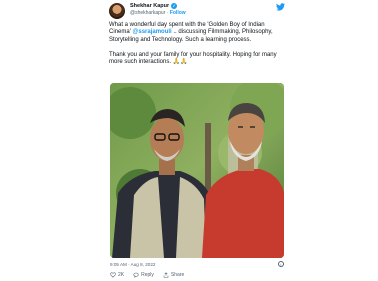  I want to click on reply-label: Reply, so click(147, 275).